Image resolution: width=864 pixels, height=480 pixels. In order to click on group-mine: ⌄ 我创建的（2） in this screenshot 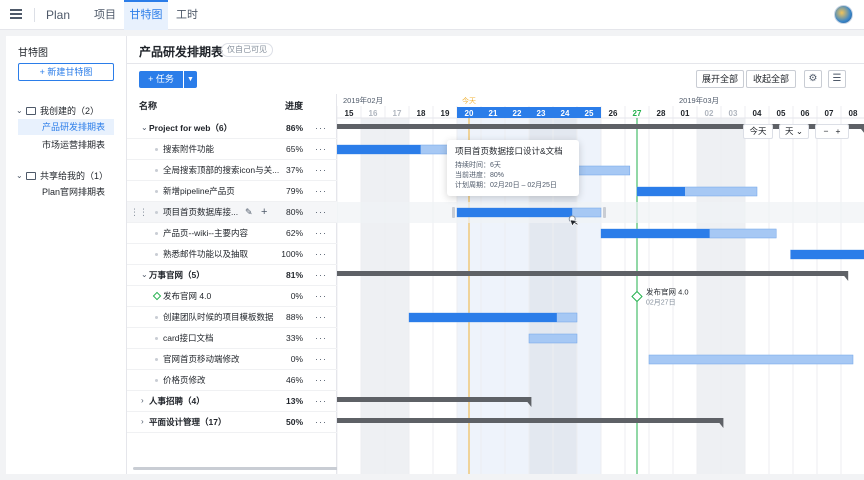, I will do `click(57, 110)`.